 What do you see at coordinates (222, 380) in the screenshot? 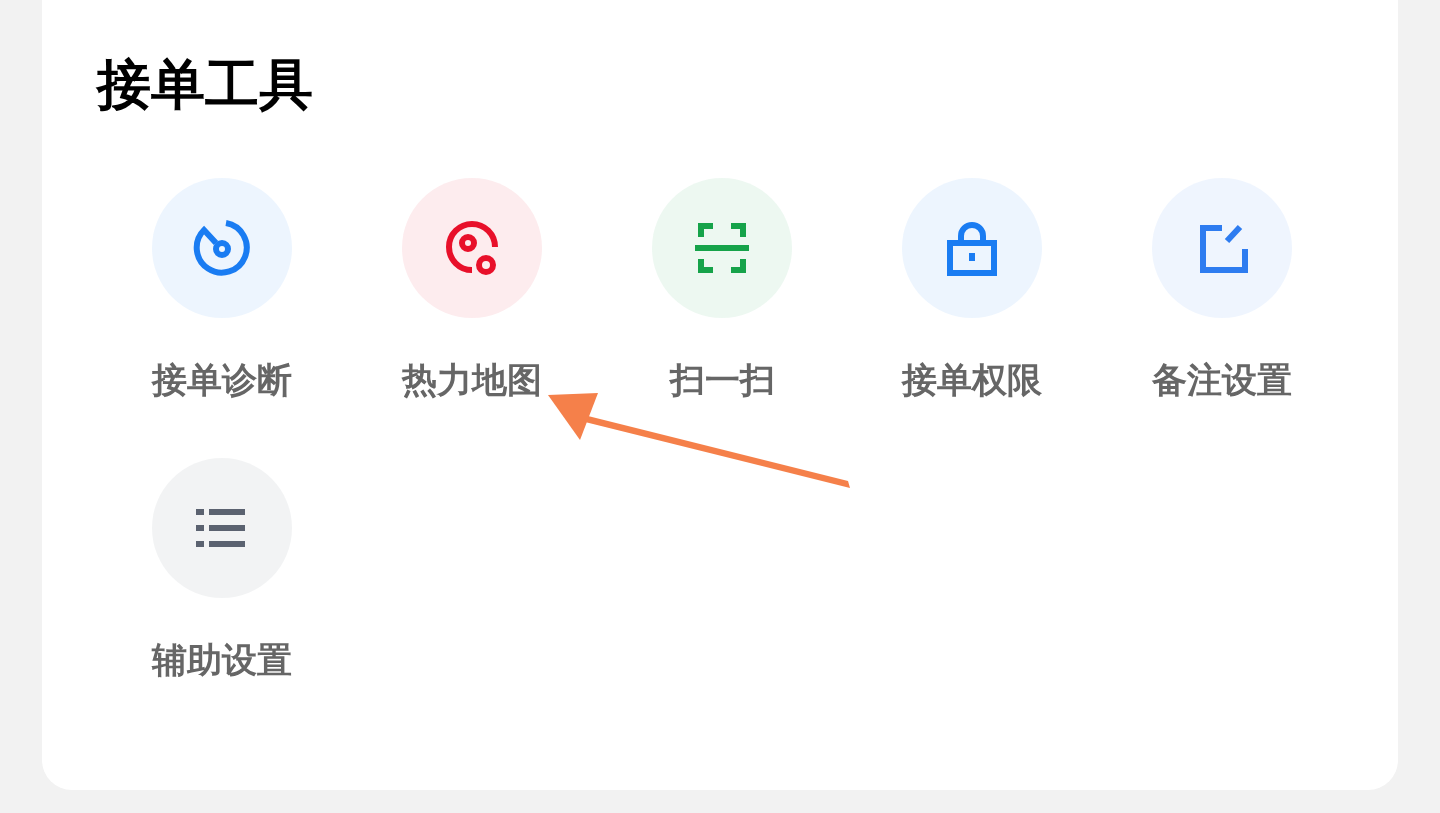
I see `tool-label: 接单诊断` at bounding box center [222, 380].